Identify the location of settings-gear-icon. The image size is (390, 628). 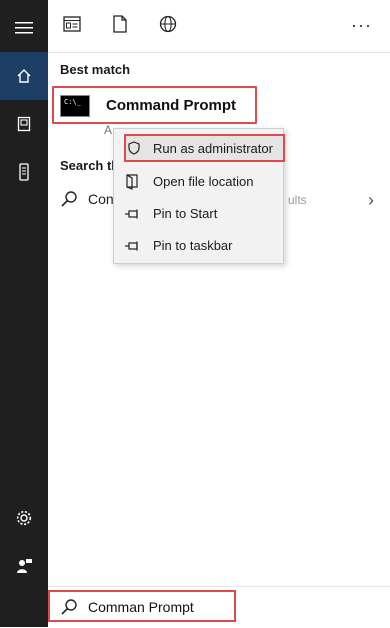
(24, 518).